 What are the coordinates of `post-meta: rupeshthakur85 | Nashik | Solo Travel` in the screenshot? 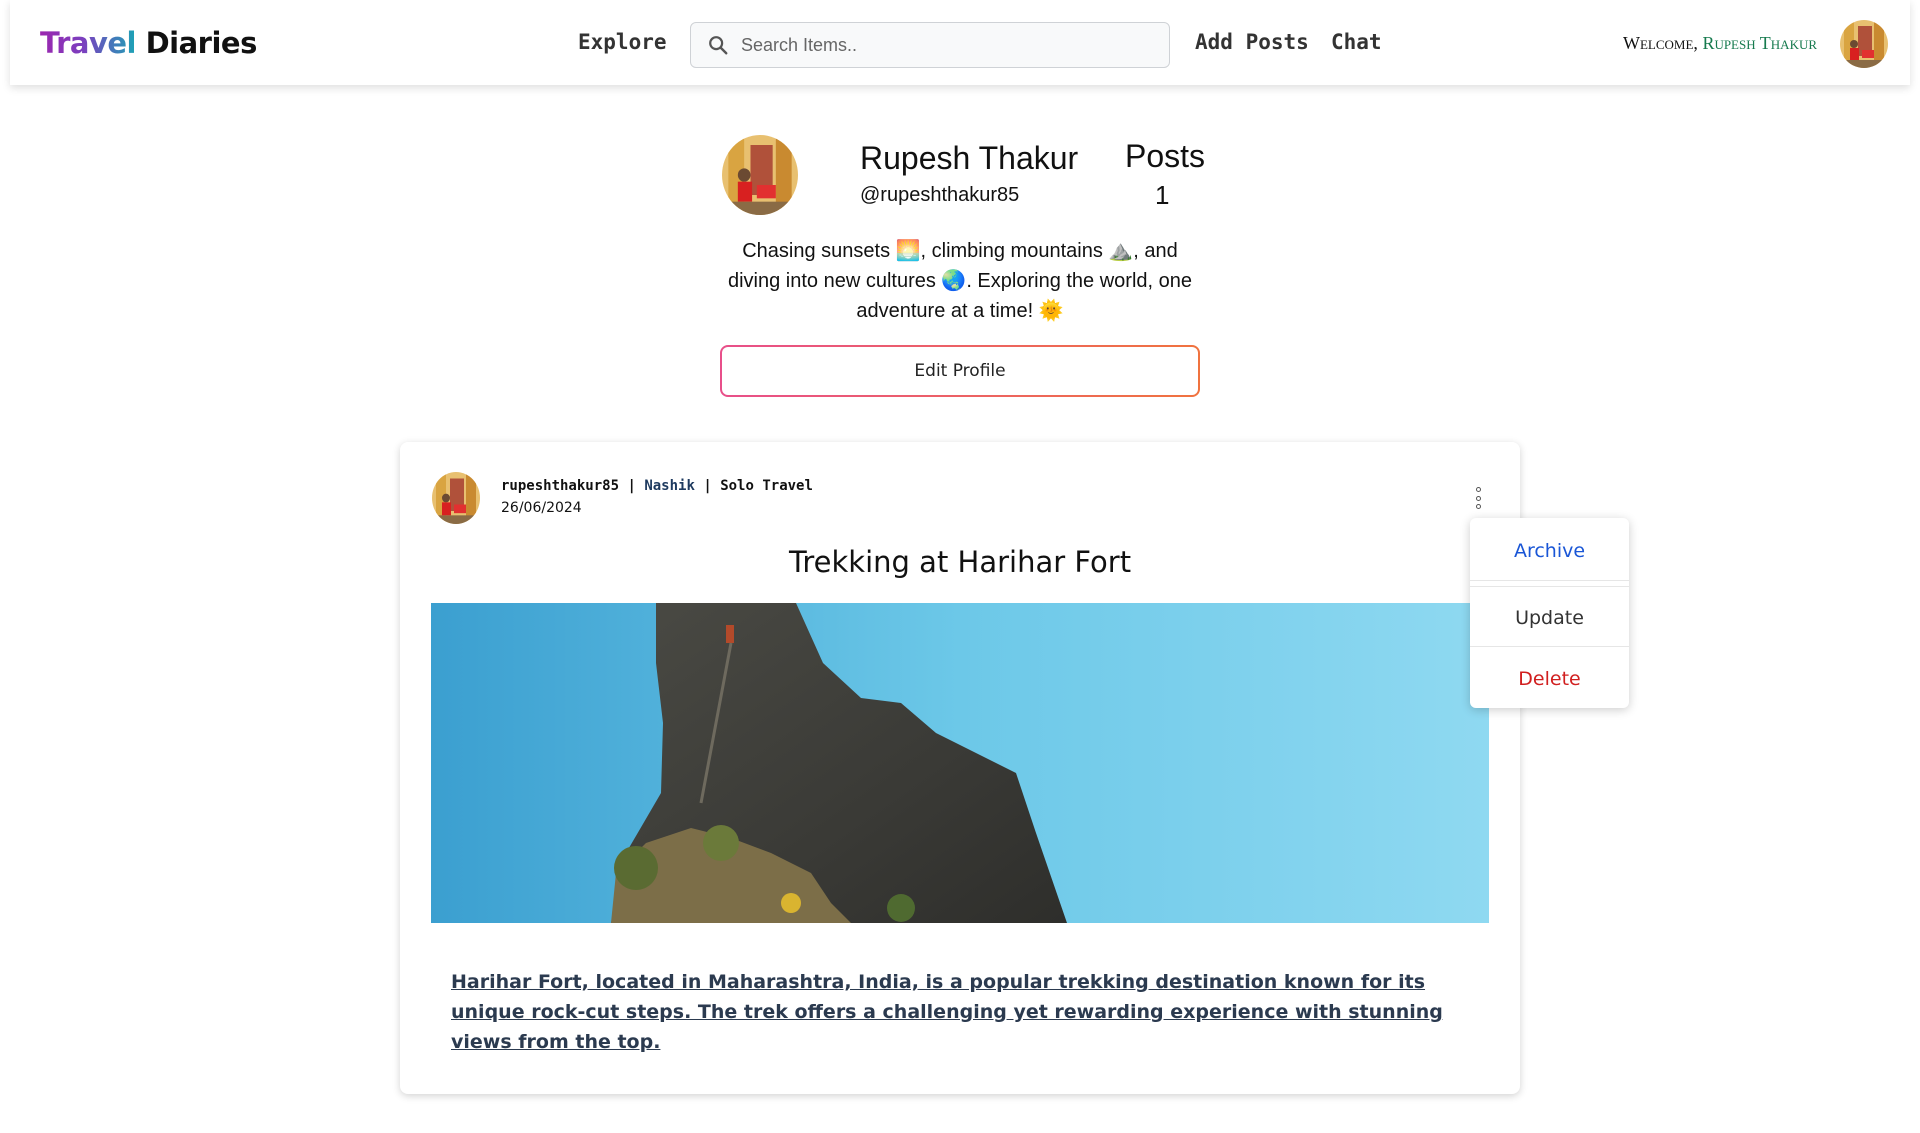 It's located at (657, 486).